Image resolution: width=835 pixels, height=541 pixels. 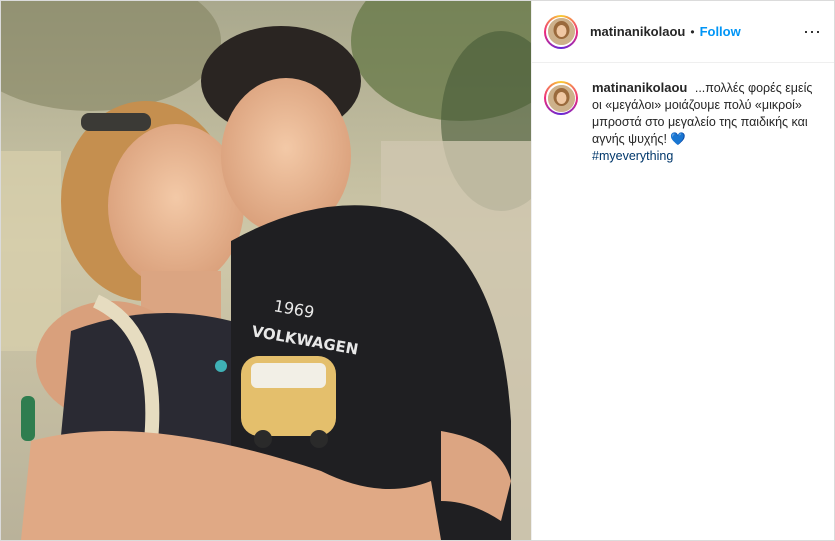 What do you see at coordinates (639, 87) in the screenshot?
I see `caption-author-link: matinanikolaou` at bounding box center [639, 87].